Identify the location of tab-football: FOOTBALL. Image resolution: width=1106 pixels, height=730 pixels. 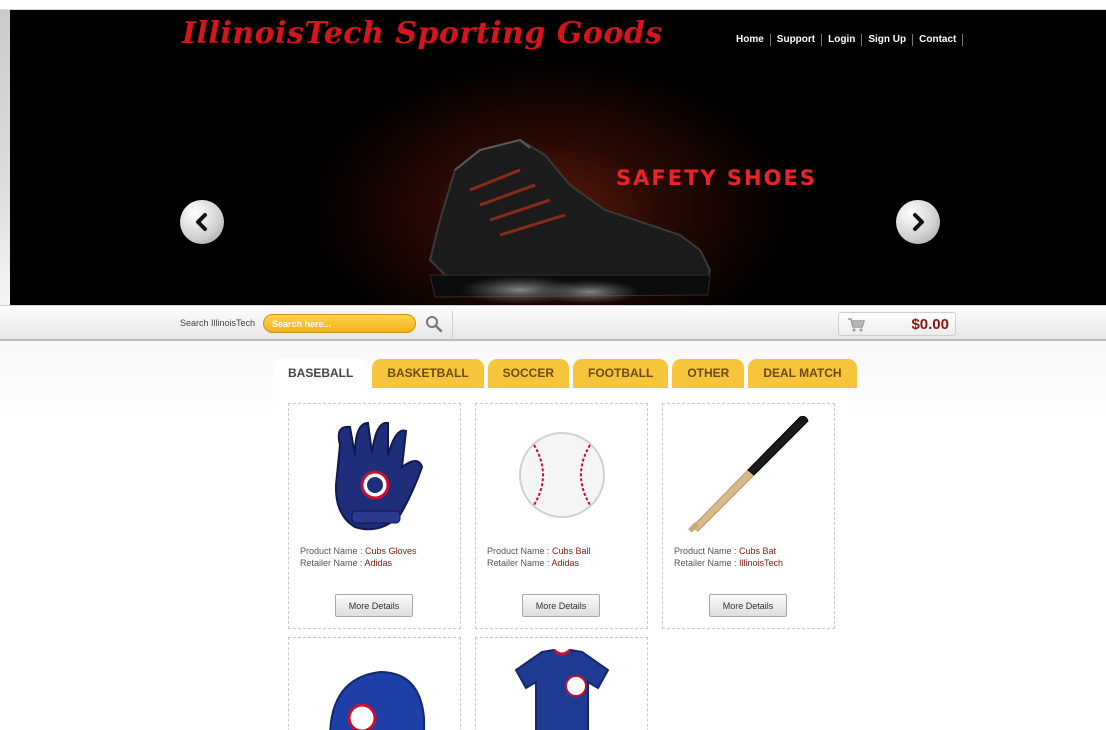
(621, 373).